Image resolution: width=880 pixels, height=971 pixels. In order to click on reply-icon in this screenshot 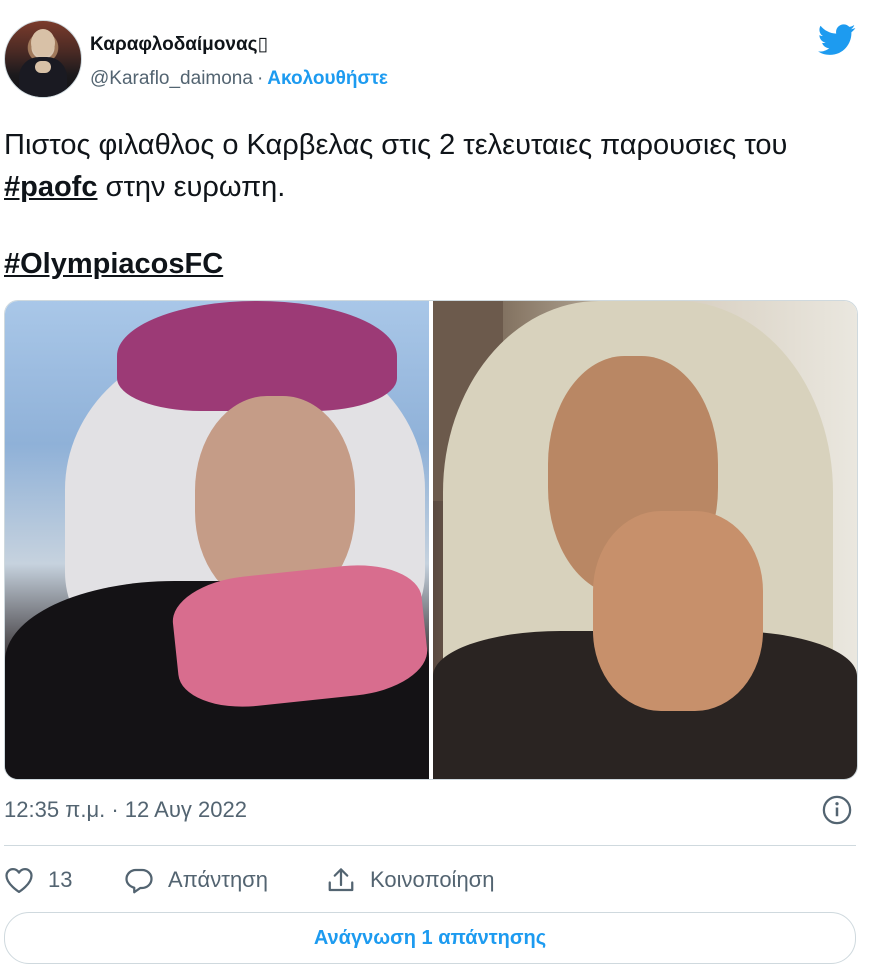, I will do `click(139, 881)`.